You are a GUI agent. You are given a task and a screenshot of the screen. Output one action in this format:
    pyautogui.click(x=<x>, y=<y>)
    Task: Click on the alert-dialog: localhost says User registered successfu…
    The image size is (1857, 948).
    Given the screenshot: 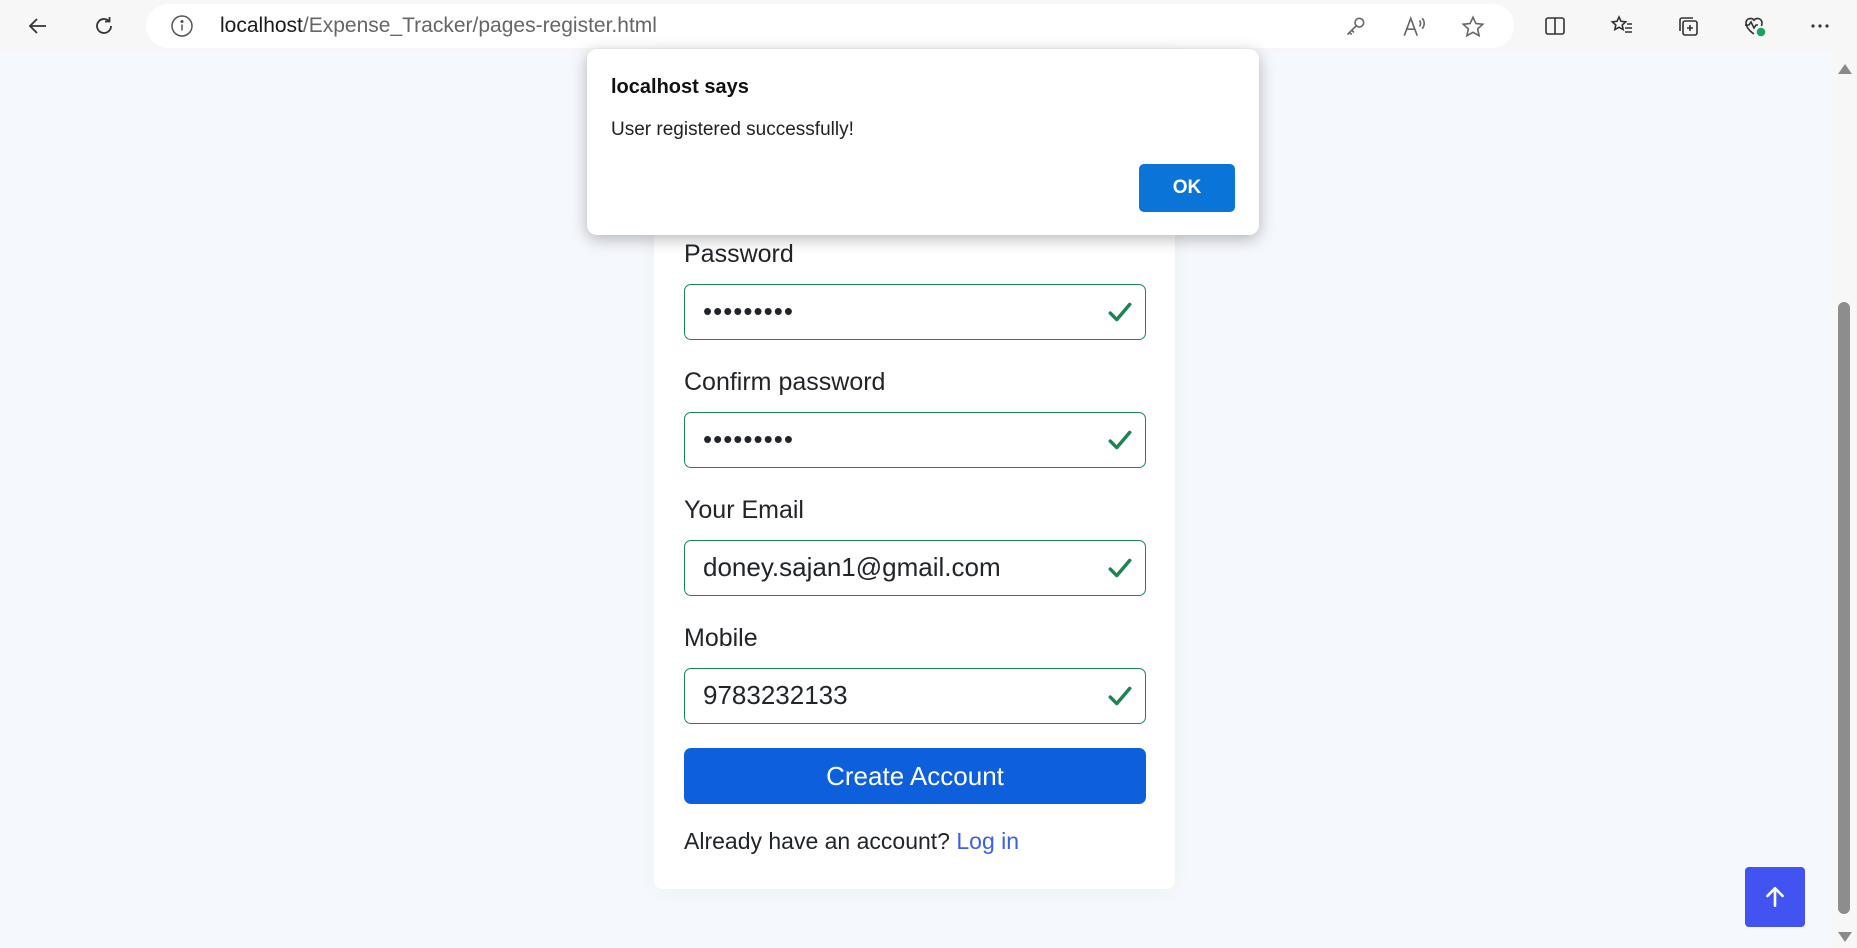 What is the action you would take?
    pyautogui.click(x=923, y=142)
    